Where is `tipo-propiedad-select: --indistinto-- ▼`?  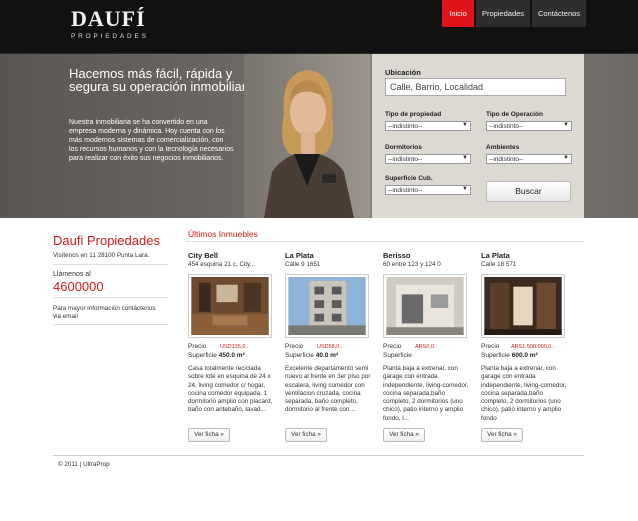
tipo-propiedad-select: --indistinto-- ▼ is located at coordinates (428, 126).